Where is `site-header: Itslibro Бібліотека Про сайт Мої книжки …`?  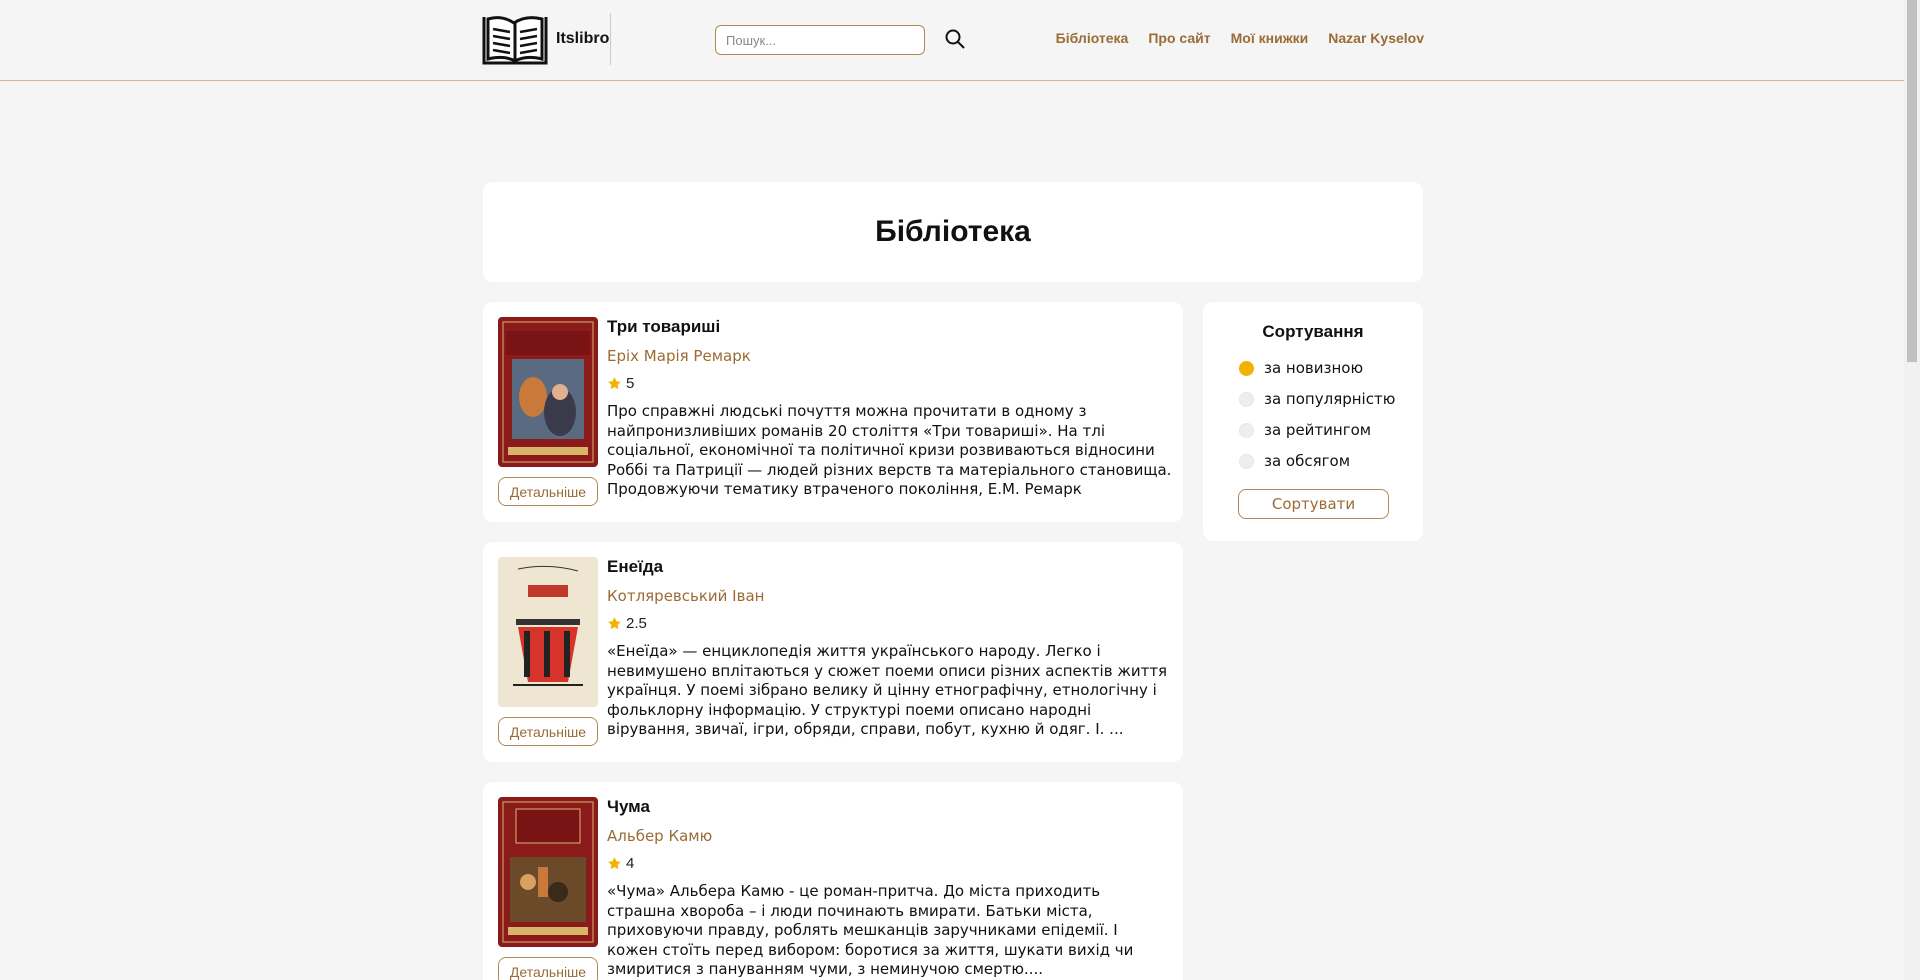 site-header: Itslibro Бібліотека Про сайт Мої книжки … is located at coordinates (952, 40).